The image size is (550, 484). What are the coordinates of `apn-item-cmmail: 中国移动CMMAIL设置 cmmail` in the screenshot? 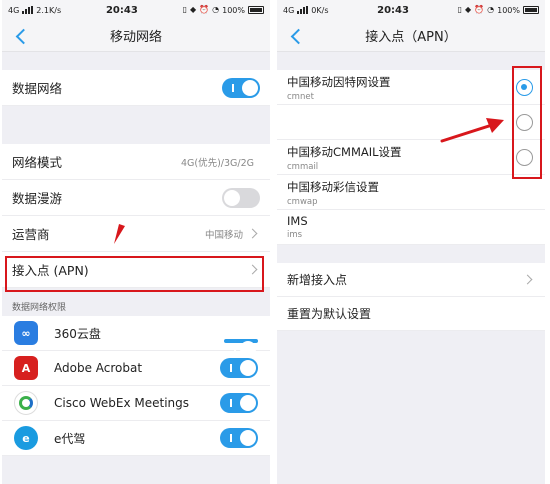 It's located at (411, 157).